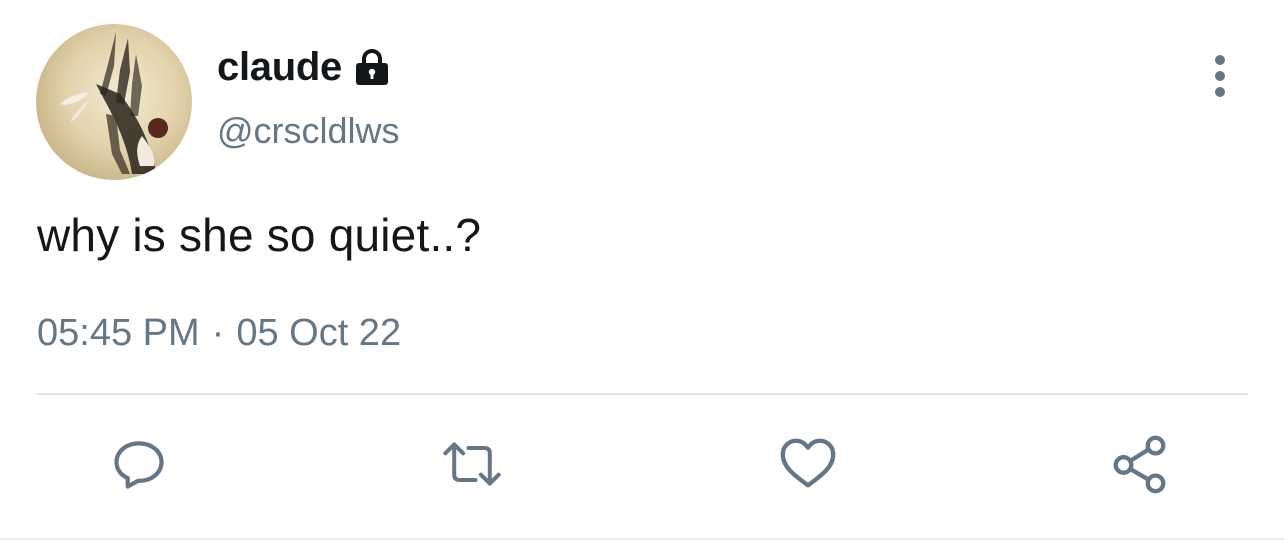 The width and height of the screenshot is (1284, 558). I want to click on speech-bubble-icon, so click(139, 465).